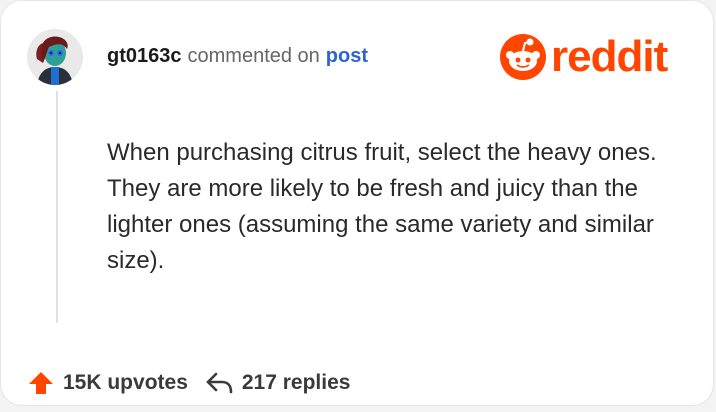  I want to click on reply-count: 217 replies, so click(296, 382).